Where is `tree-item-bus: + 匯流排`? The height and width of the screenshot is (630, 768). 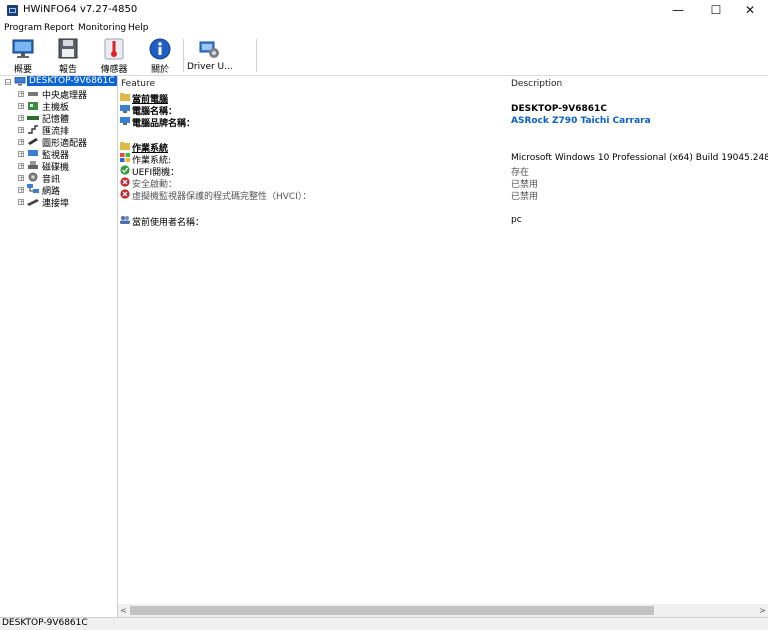 tree-item-bus: + 匯流排 is located at coordinates (58, 130).